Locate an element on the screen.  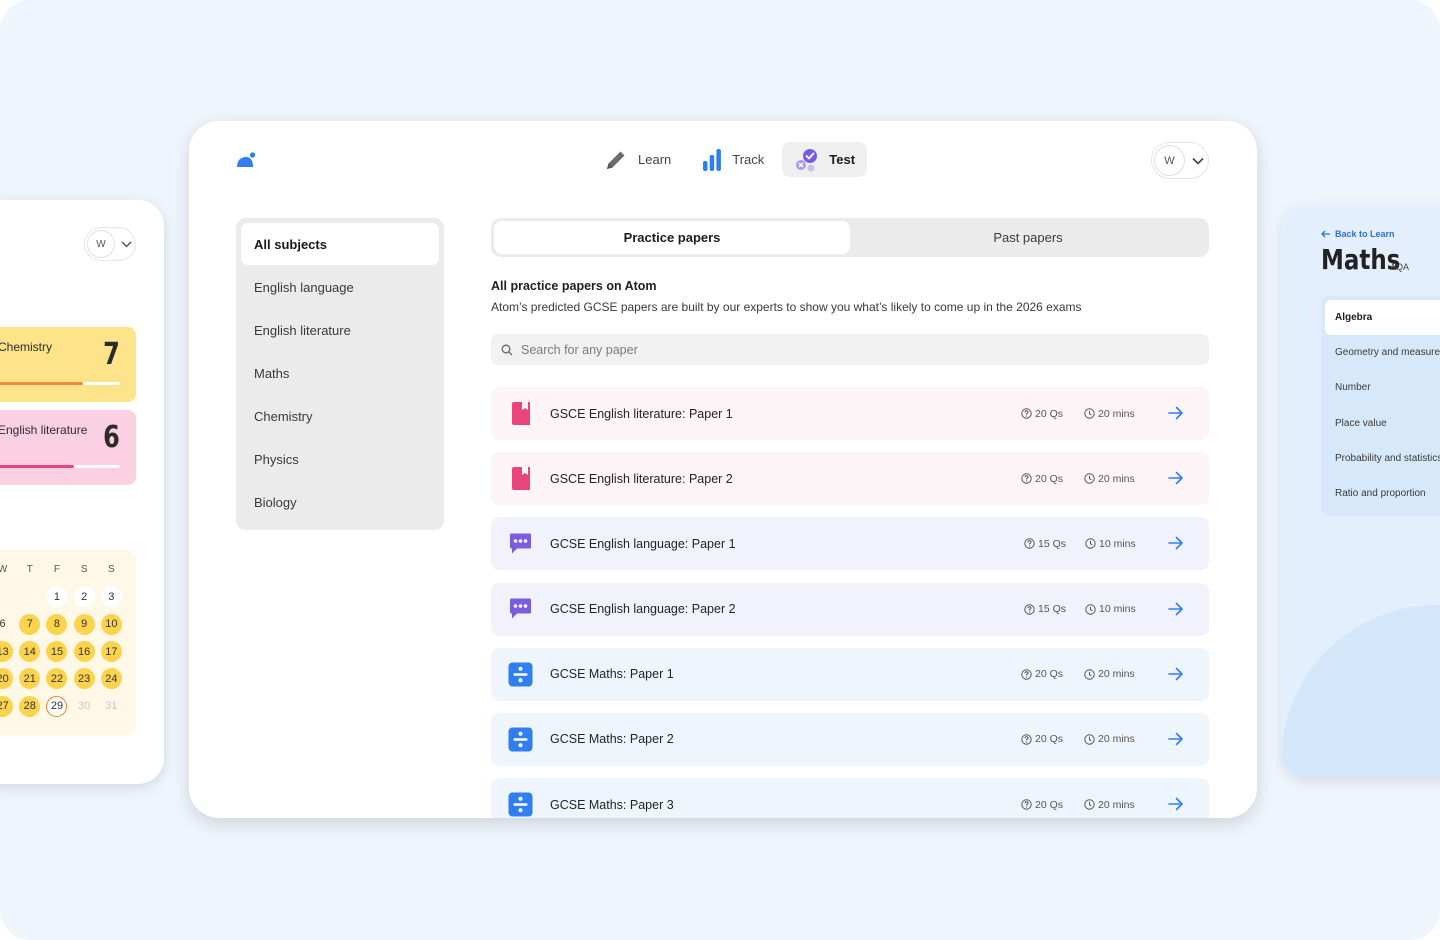
calendar-day: 21 is located at coordinates (29, 678).